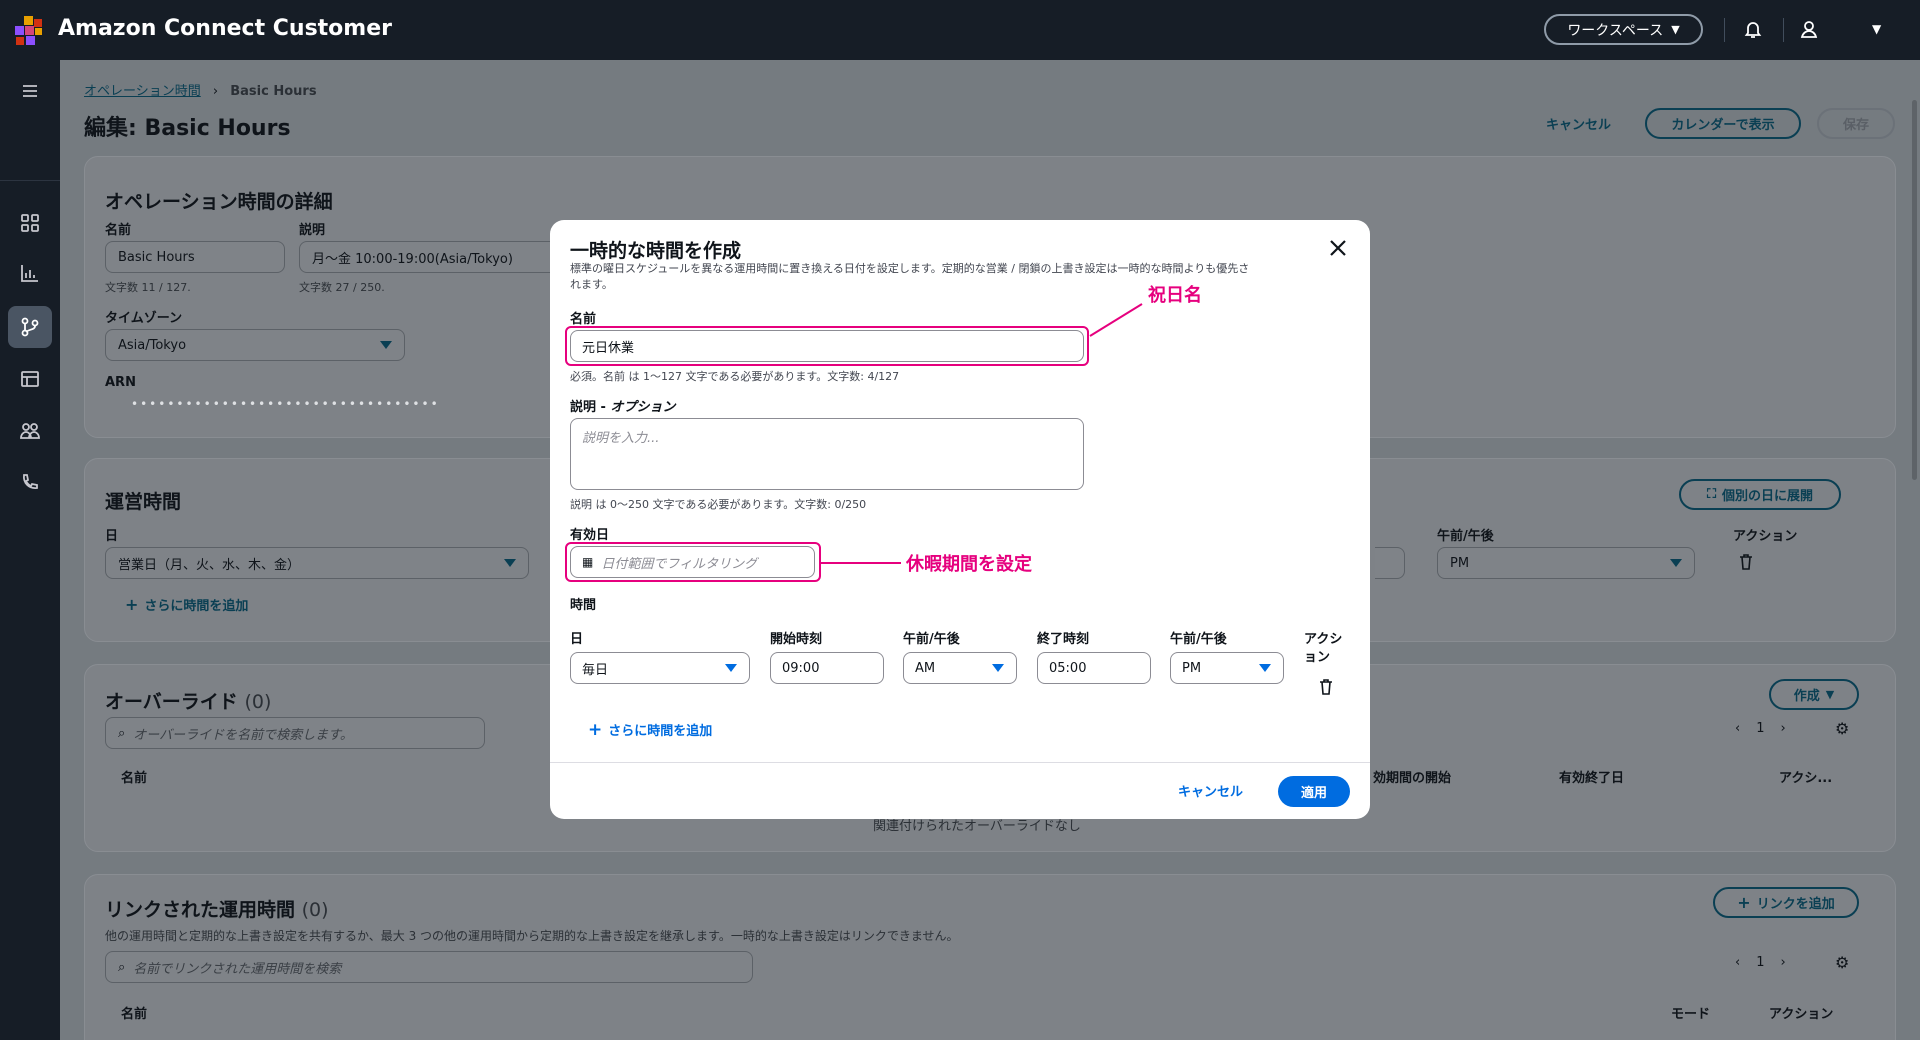 The height and width of the screenshot is (1040, 1920). What do you see at coordinates (122, 733) in the screenshot?
I see `search-icon: ⌕` at bounding box center [122, 733].